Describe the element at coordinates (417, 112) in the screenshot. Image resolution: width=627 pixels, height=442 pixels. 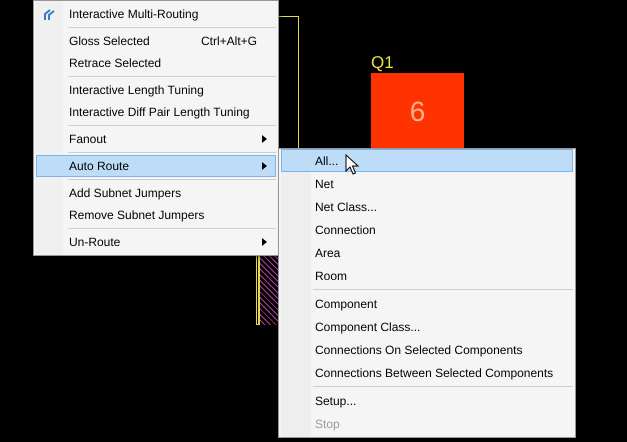
I see `pad: 6` at that location.